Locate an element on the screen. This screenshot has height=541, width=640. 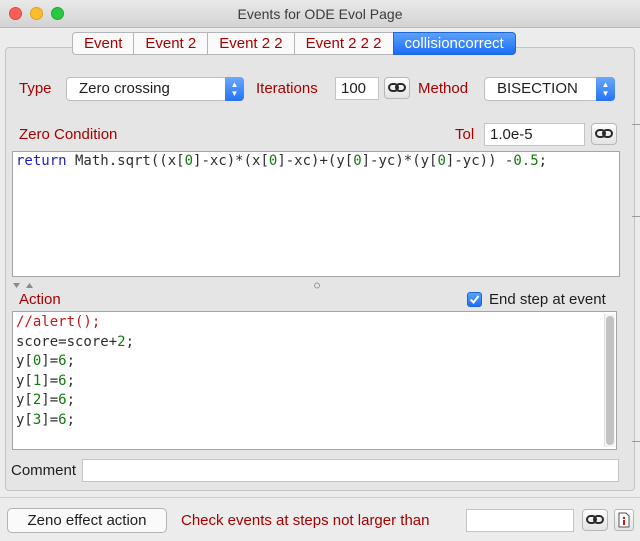
action-scrollbar is located at coordinates (609, 380).